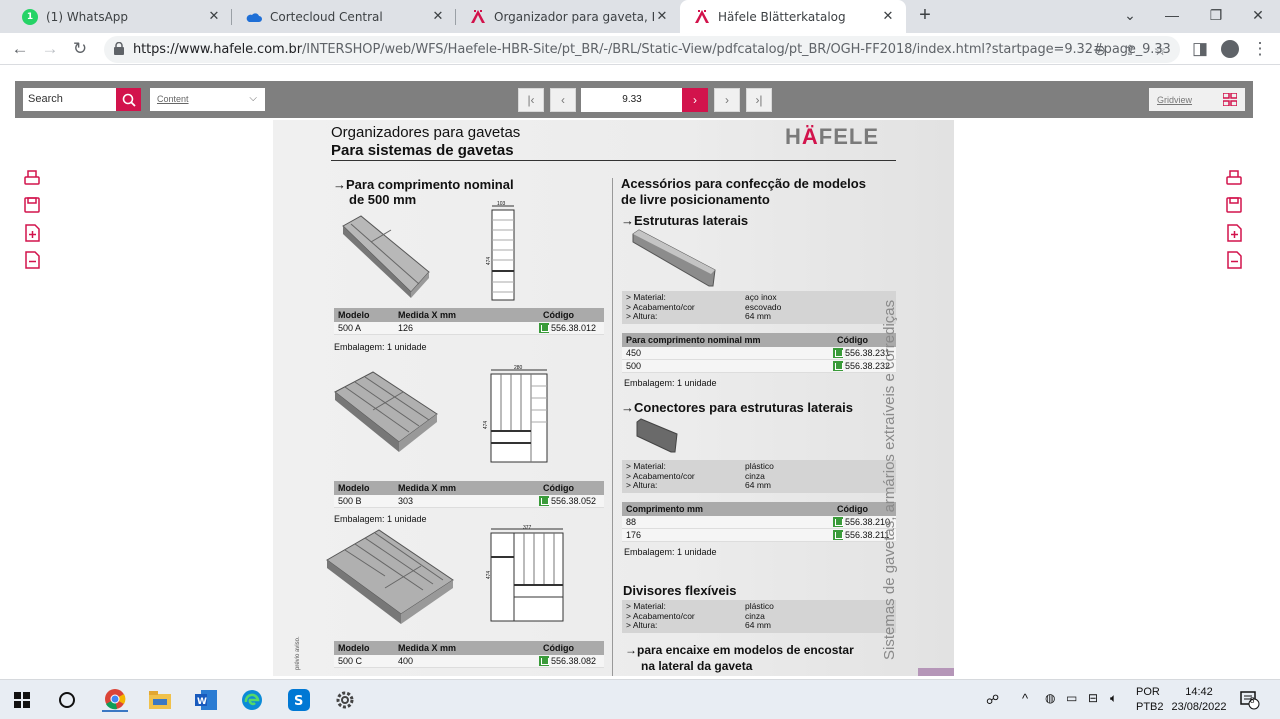 The width and height of the screenshot is (1280, 719). I want to click on notification-count: 8, so click(1252, 700).